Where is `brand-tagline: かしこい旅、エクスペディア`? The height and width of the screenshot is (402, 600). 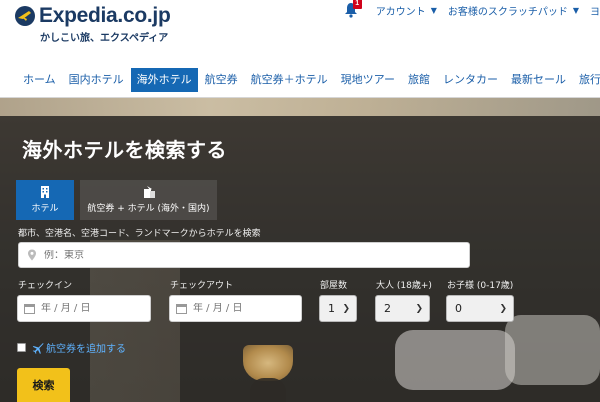 brand-tagline: かしこい旅、エクスペディア is located at coordinates (104, 38).